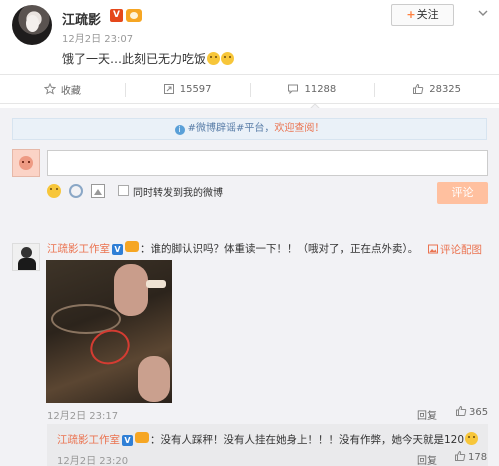  Describe the element at coordinates (123, 190) in the screenshot. I see `repost-checkbox` at that location.